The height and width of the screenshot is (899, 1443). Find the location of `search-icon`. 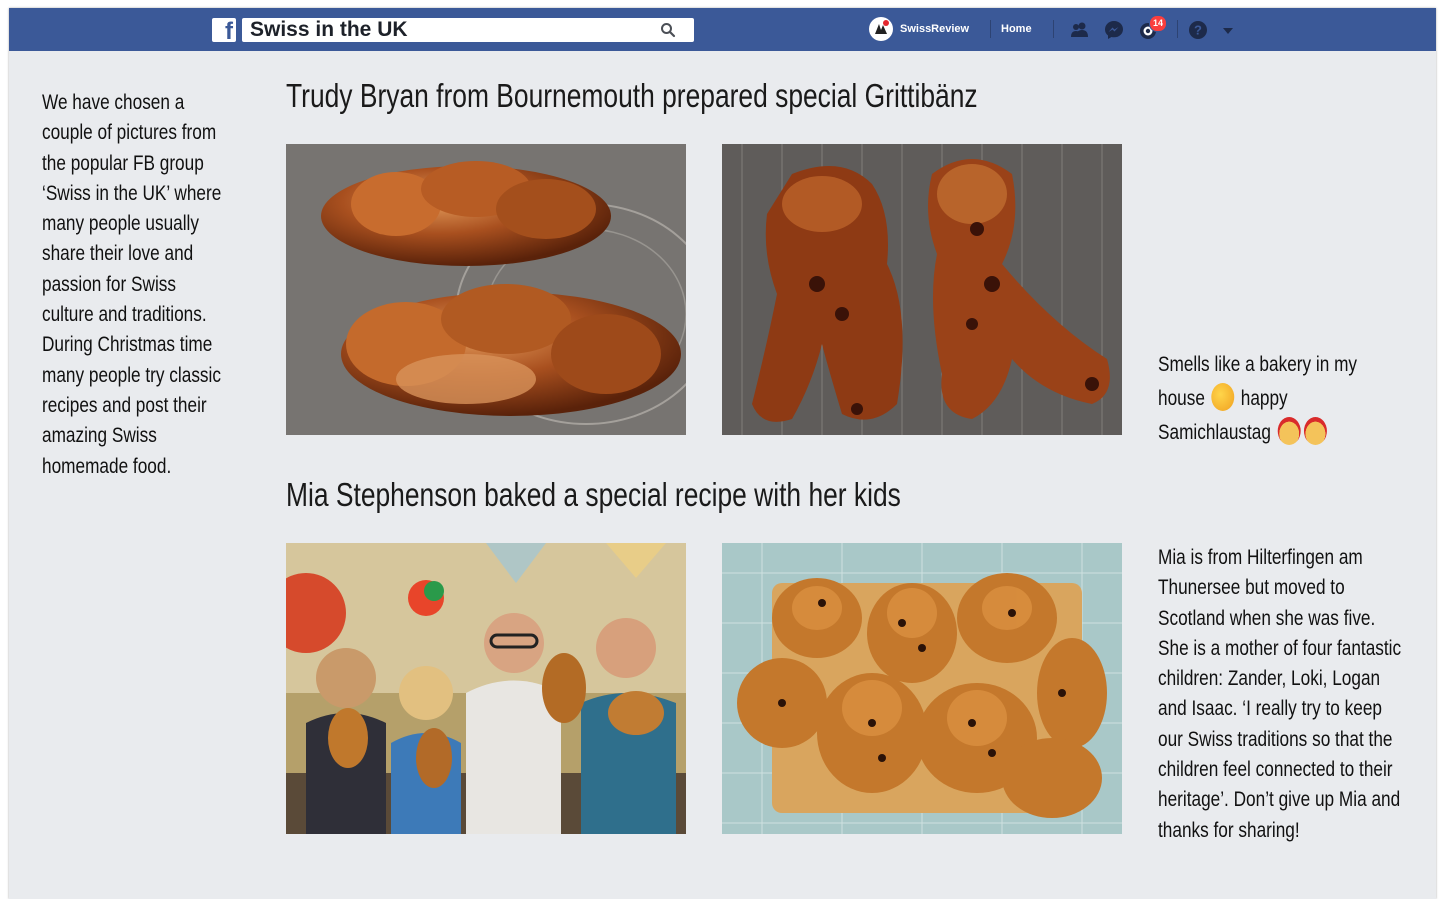

search-icon is located at coordinates (668, 30).